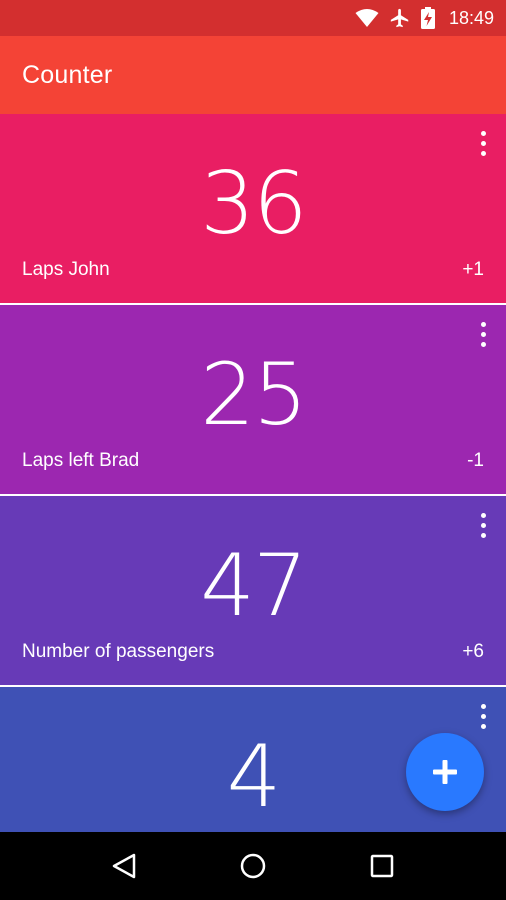 The image size is (506, 900). What do you see at coordinates (400, 18) in the screenshot?
I see `airplane-mode-icon` at bounding box center [400, 18].